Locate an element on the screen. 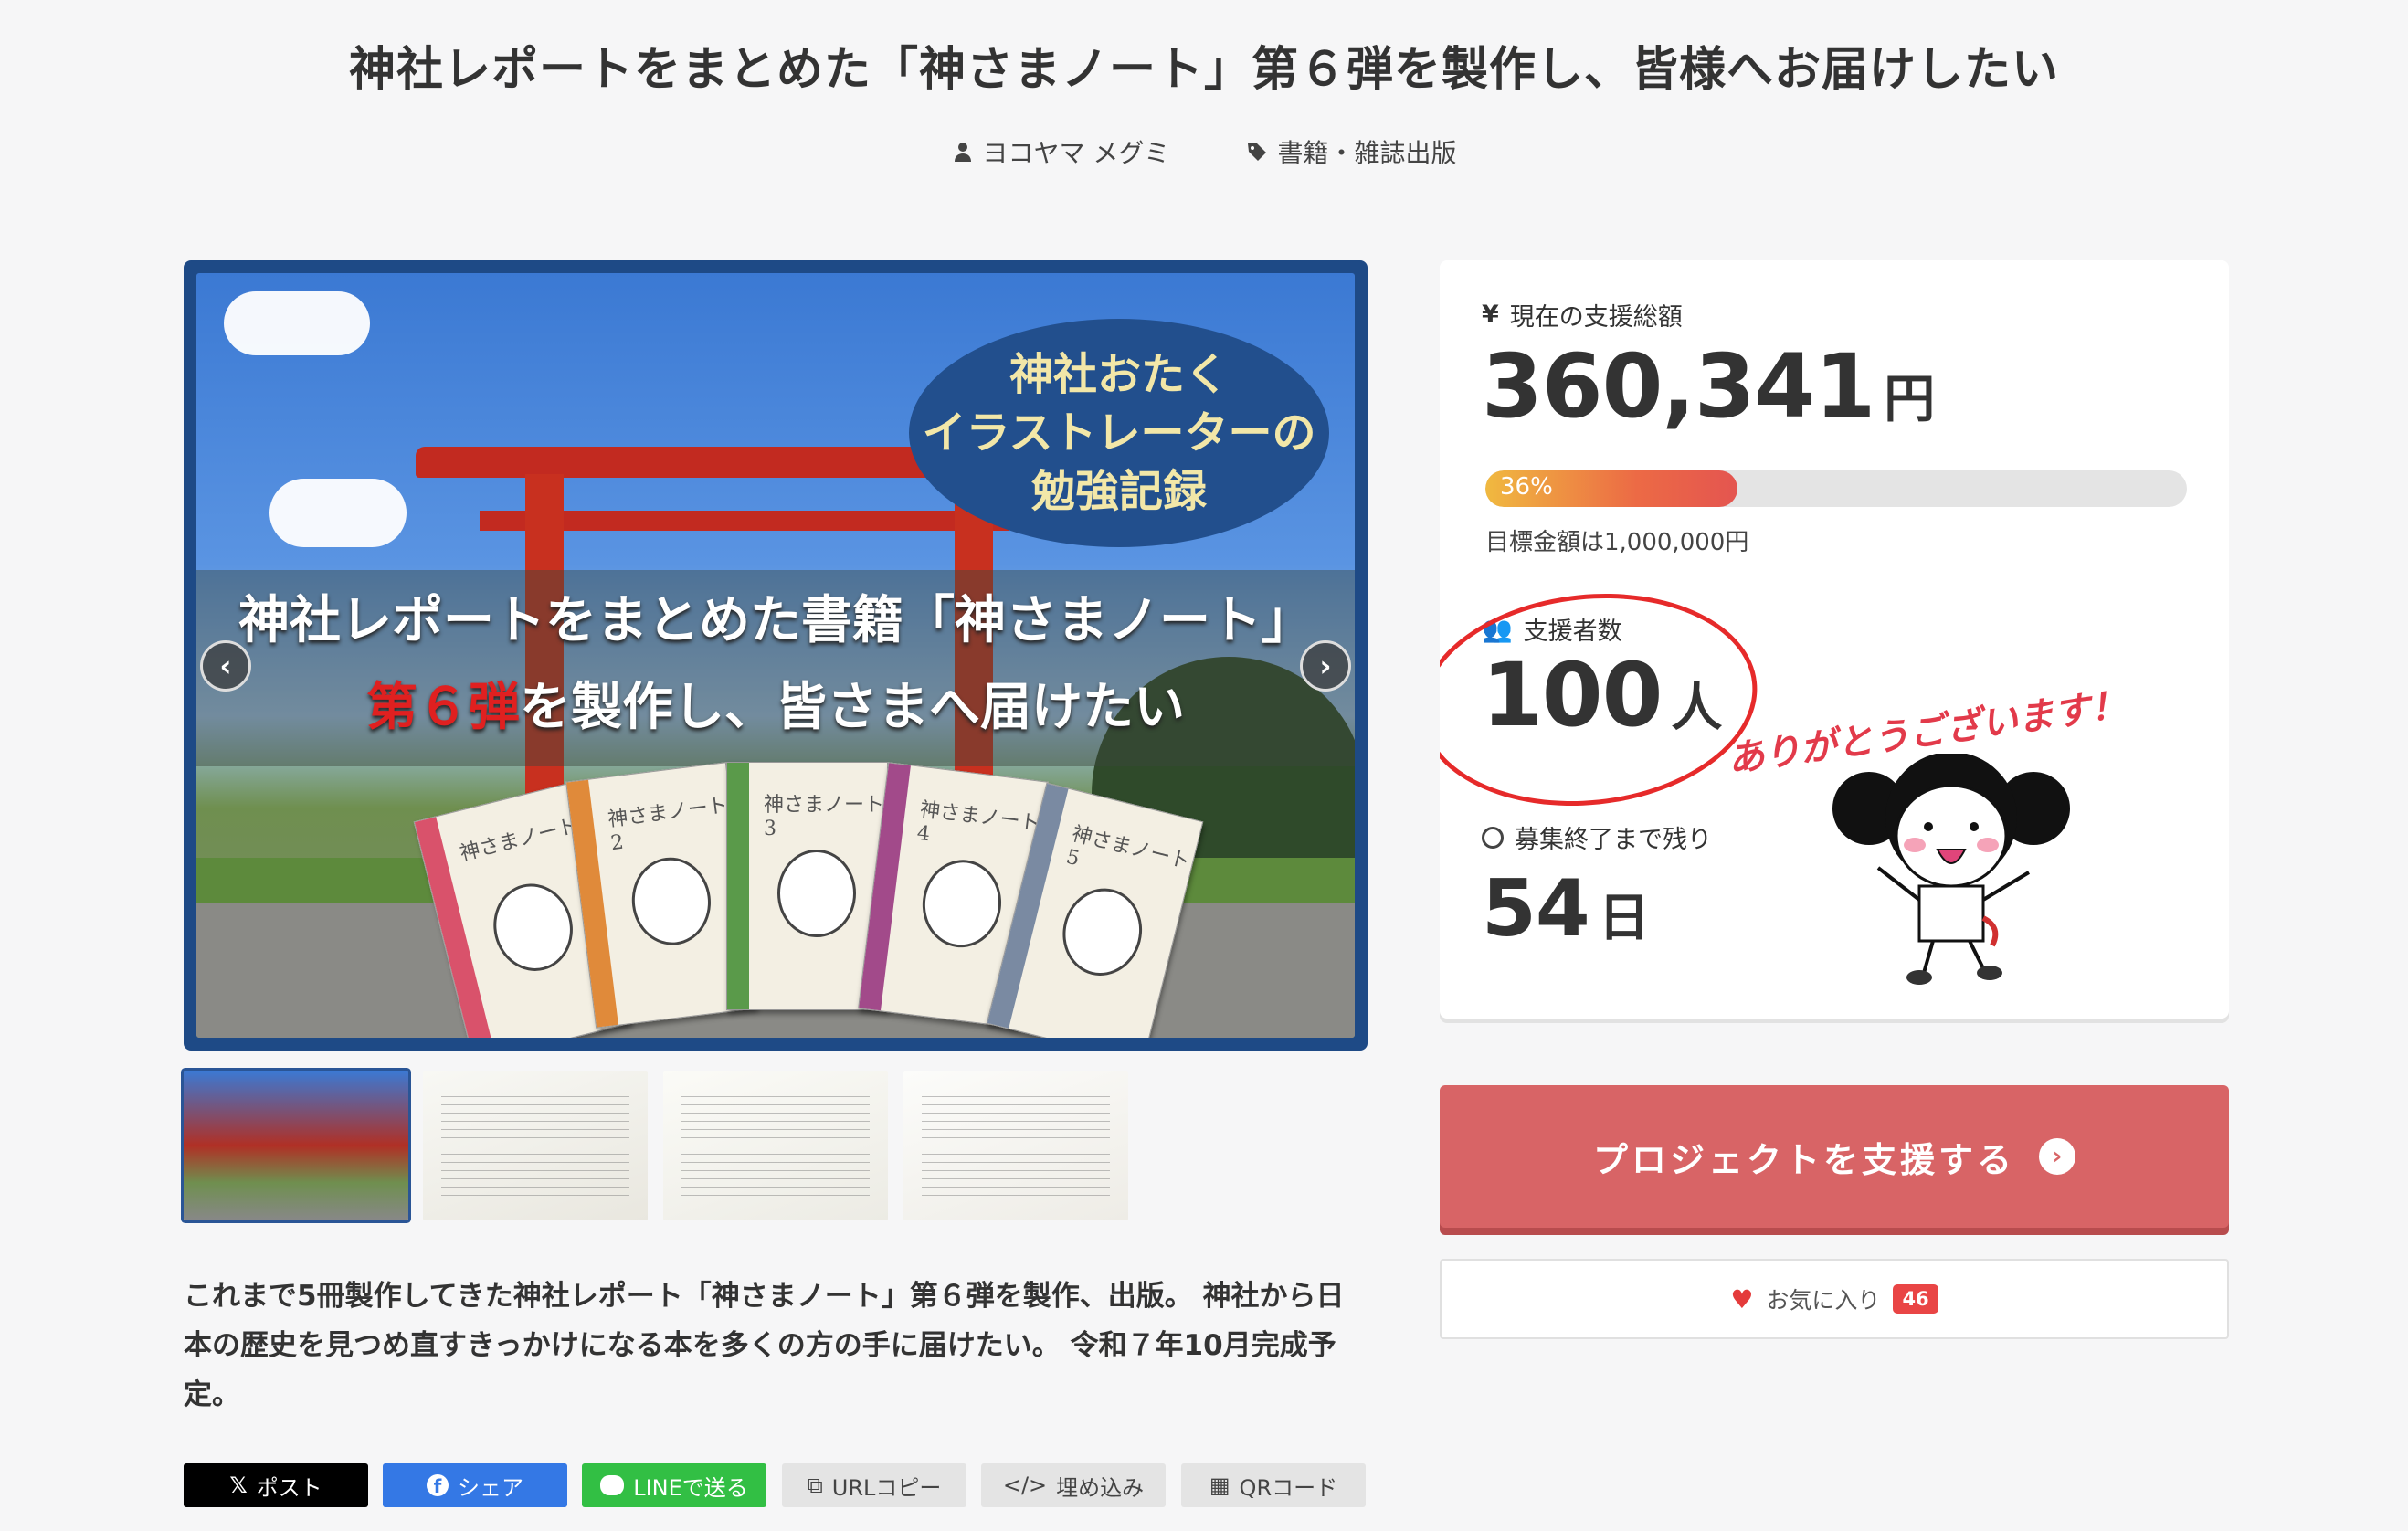 Image resolution: width=2408 pixels, height=1531 pixels. tag-icon is located at coordinates (1257, 152).